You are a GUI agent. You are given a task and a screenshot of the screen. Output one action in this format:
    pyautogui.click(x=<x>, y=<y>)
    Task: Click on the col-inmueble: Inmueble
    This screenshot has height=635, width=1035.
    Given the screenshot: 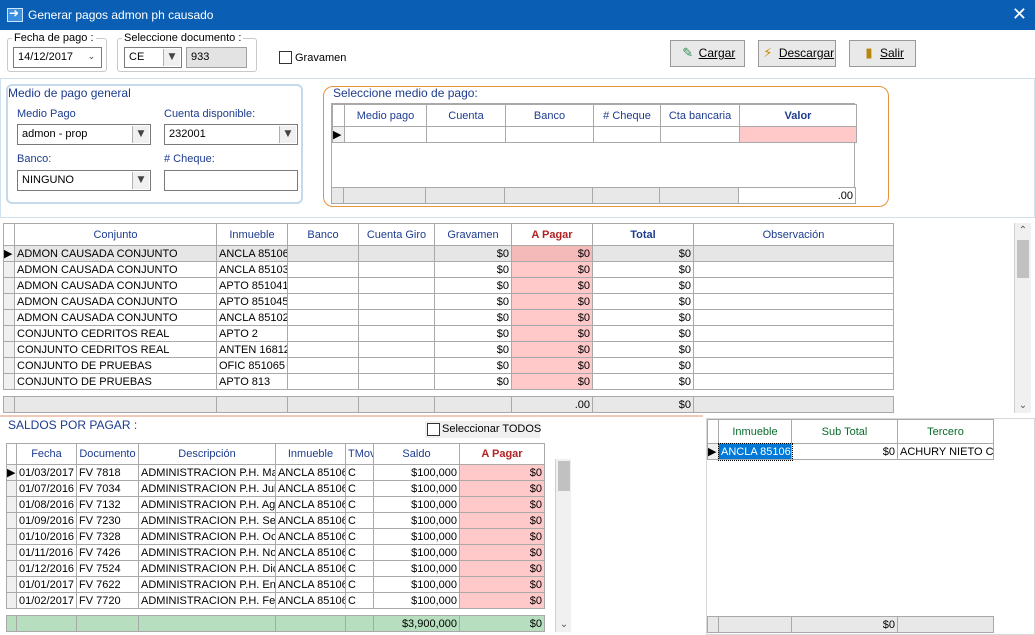 What is the action you would take?
    pyautogui.click(x=755, y=431)
    